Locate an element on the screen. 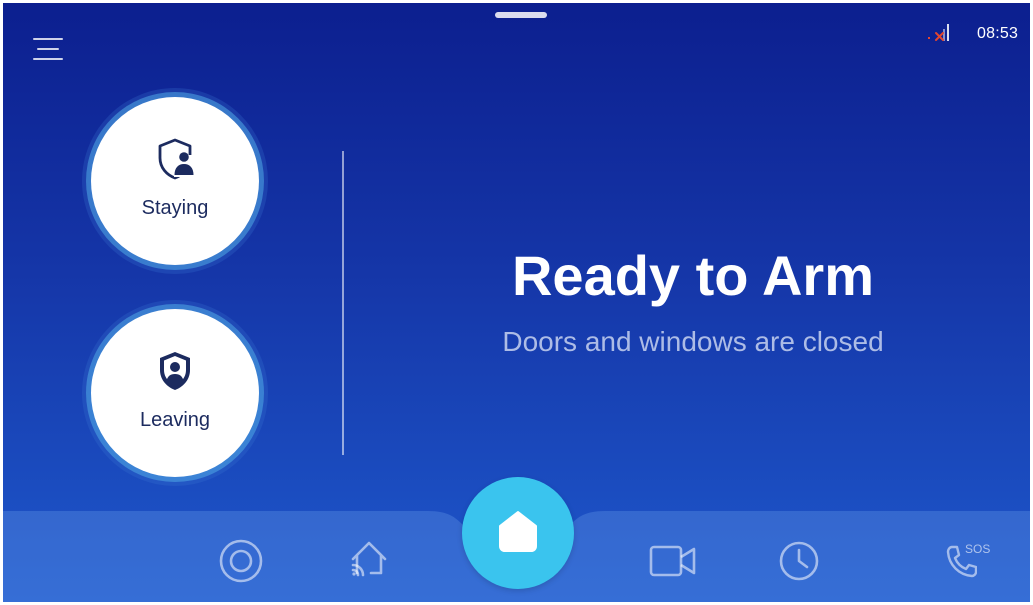 The image size is (1033, 605). shield-person-filled-icon is located at coordinates (175, 371).